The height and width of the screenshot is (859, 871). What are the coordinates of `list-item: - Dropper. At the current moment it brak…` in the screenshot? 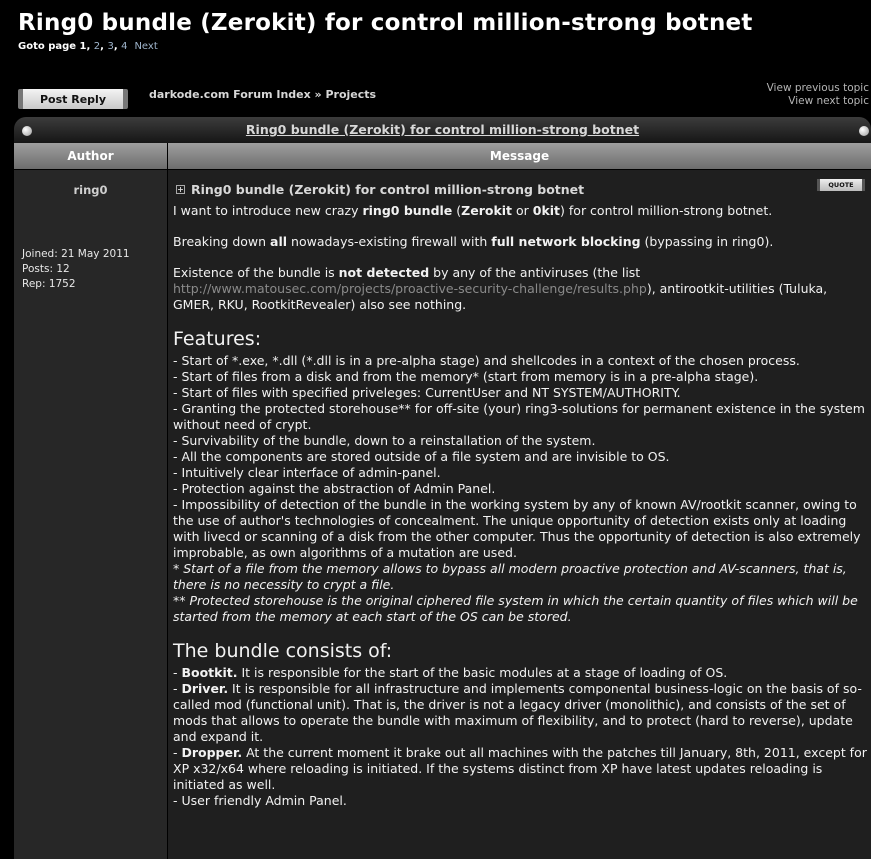 It's located at (520, 768).